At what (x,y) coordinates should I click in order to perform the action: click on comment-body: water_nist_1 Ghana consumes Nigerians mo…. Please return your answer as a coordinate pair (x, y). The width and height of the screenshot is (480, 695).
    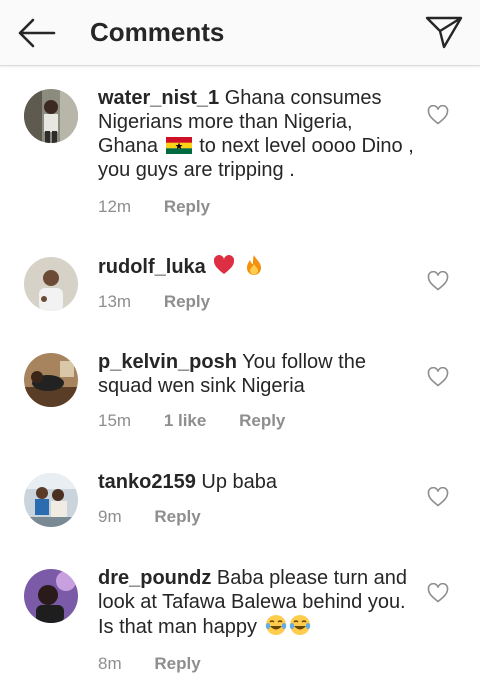
    Looking at the image, I should click on (257, 152).